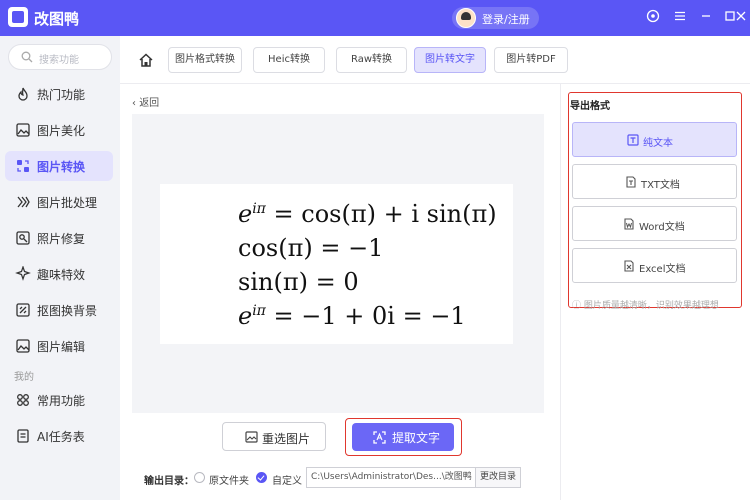 The image size is (750, 500). I want to click on quality-hint: ⓘ 图片质量越清晰，识别效果越理想, so click(645, 306).